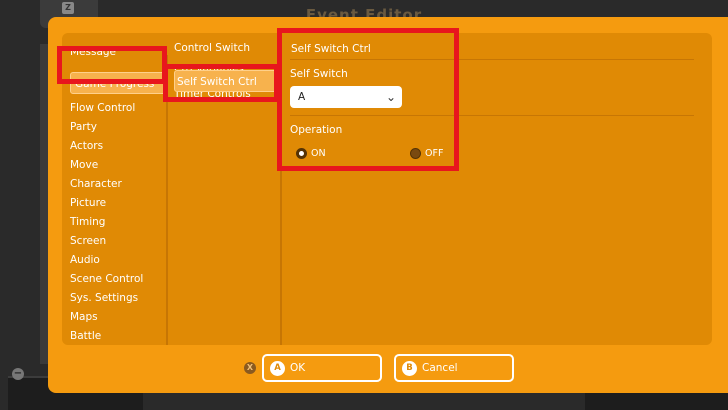  I want to click on command-item-control-switch: Control Switch, so click(228, 48).